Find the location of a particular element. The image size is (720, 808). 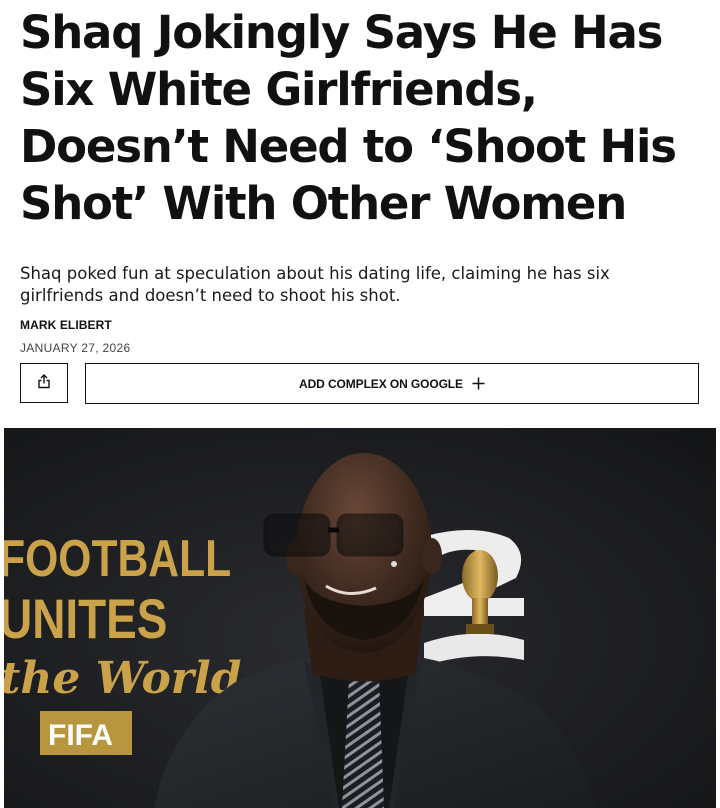

share-icon is located at coordinates (44, 383).